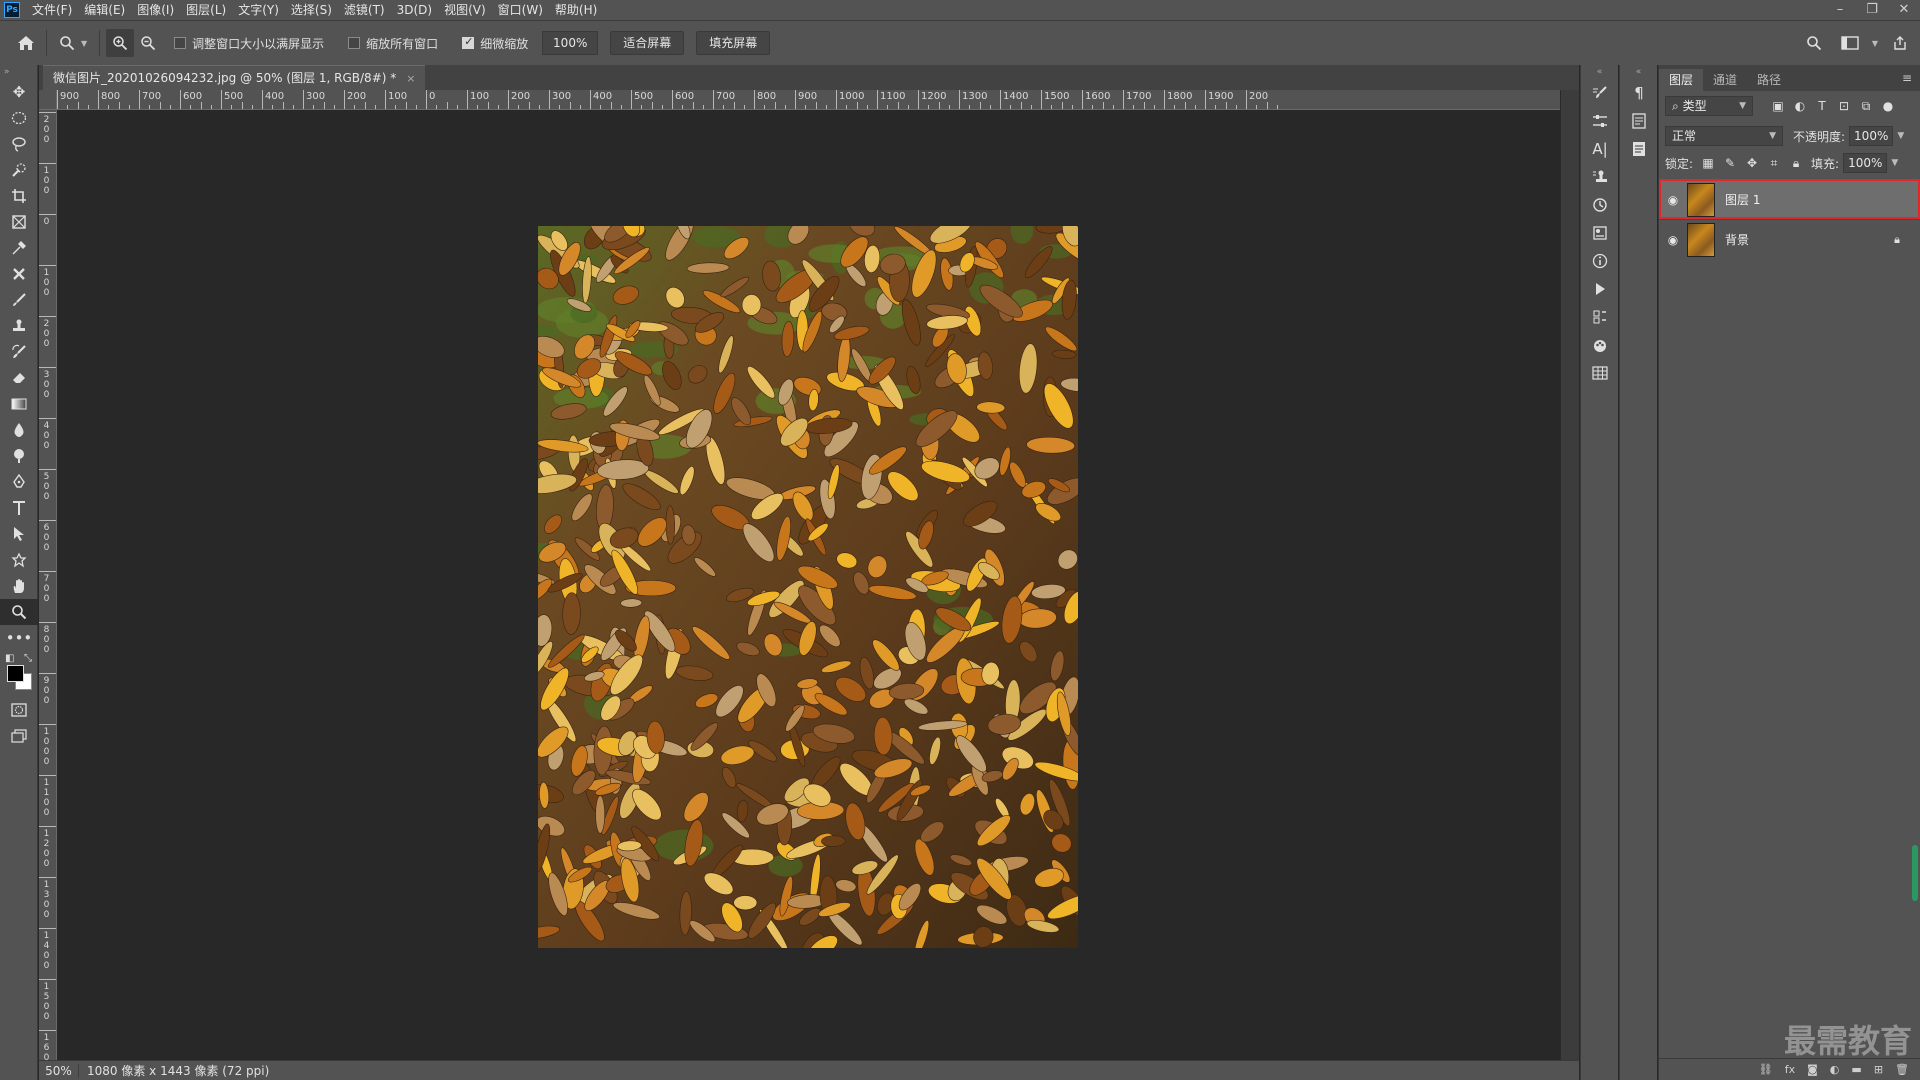  Describe the element at coordinates (19, 560) in the screenshot. I see `custom-shape-tool-icon` at that location.